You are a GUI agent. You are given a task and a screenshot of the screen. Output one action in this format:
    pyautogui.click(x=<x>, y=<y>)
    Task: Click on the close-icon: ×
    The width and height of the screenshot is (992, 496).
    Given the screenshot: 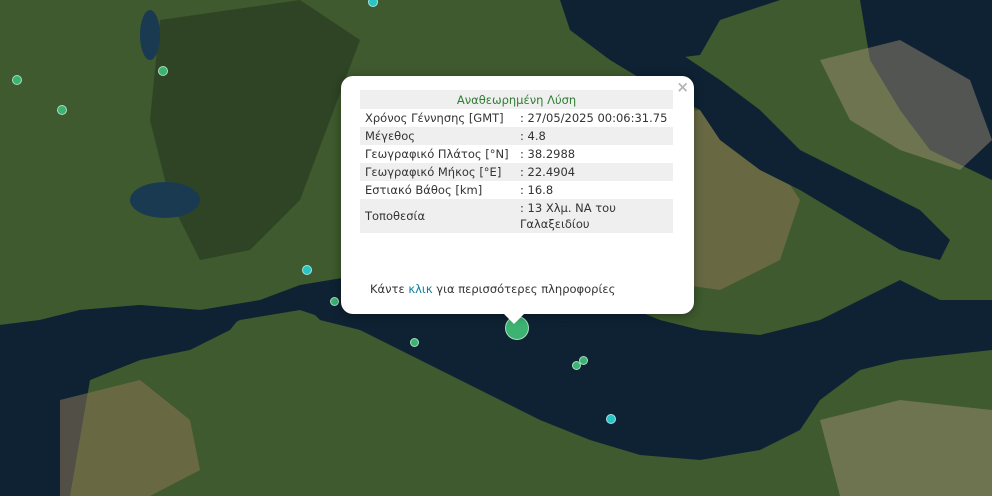 What is the action you would take?
    pyautogui.click(x=682, y=87)
    